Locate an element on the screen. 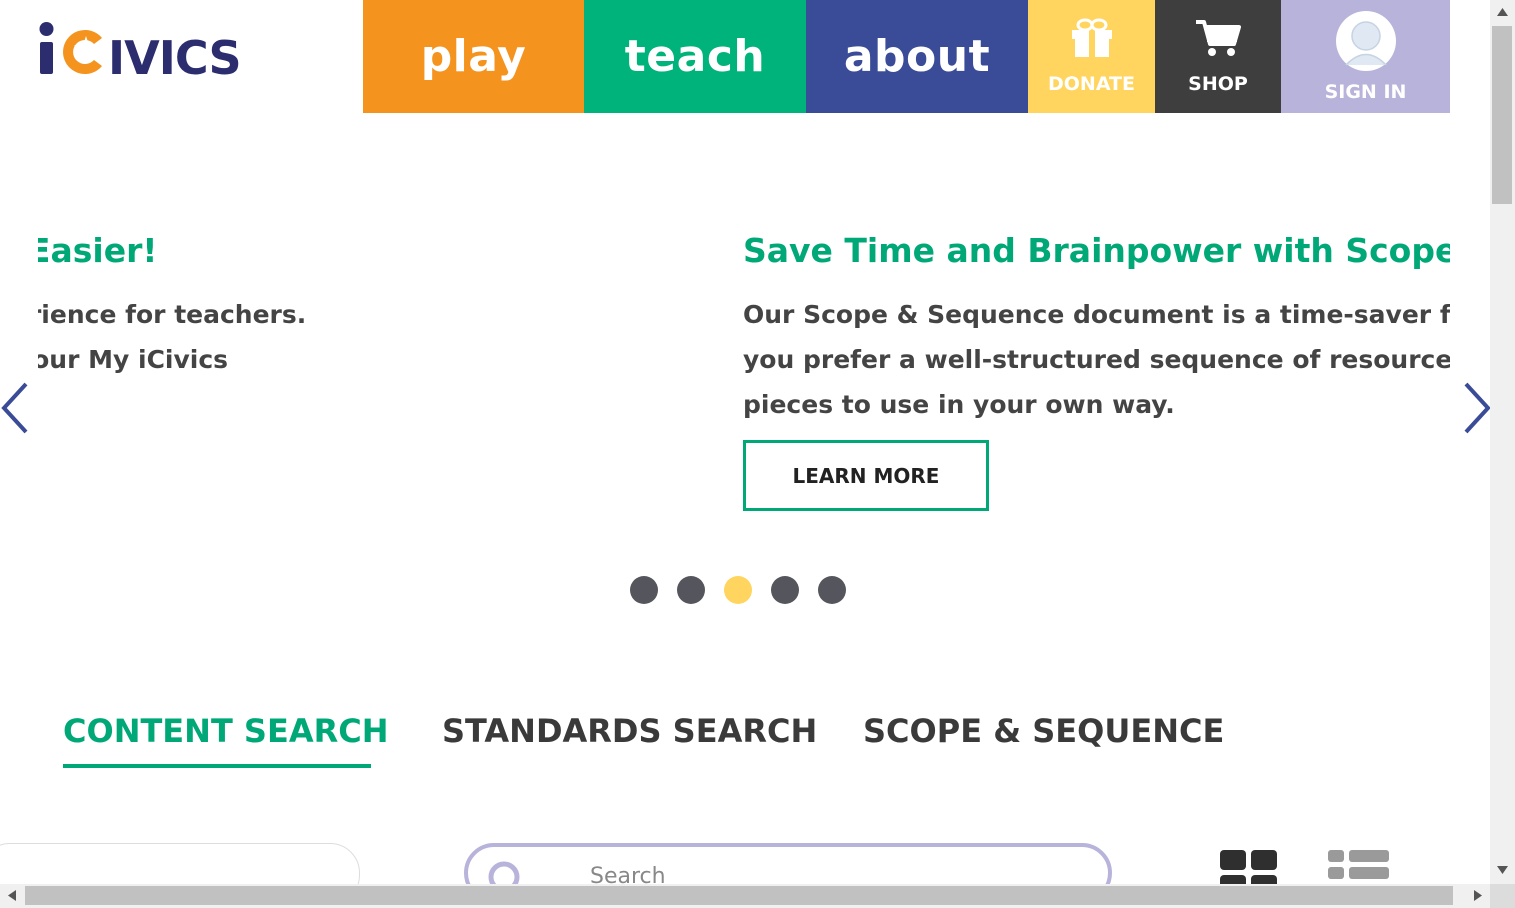 Image resolution: width=1515 pixels, height=908 pixels. nav-shop-label: SHOP is located at coordinates (1218, 84).